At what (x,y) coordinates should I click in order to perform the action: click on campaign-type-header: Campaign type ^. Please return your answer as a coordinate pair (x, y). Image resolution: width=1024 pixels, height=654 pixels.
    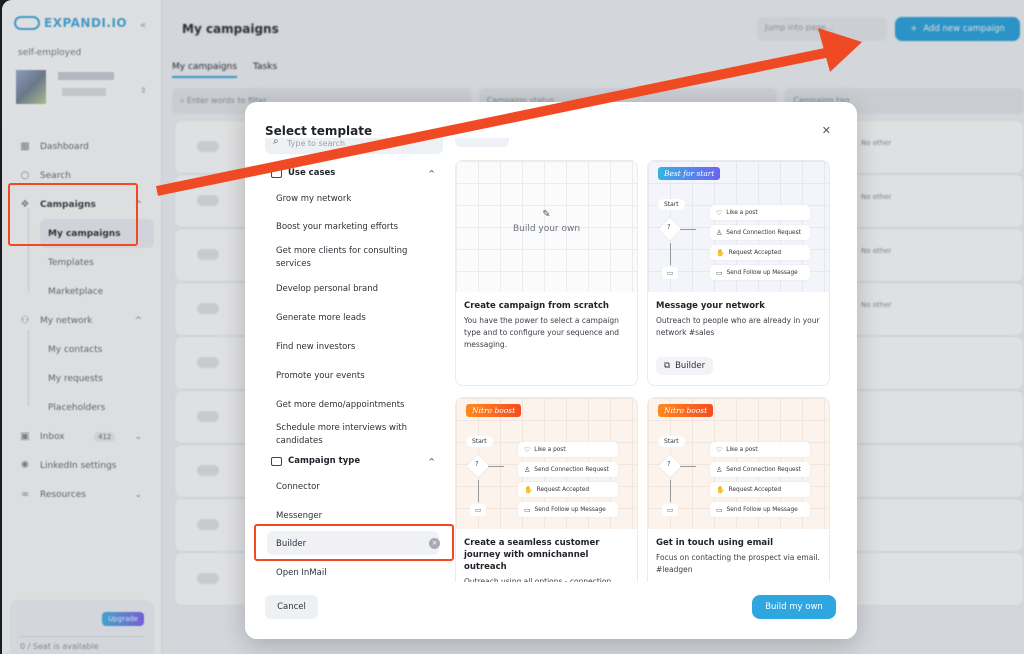
    Looking at the image, I should click on (356, 461).